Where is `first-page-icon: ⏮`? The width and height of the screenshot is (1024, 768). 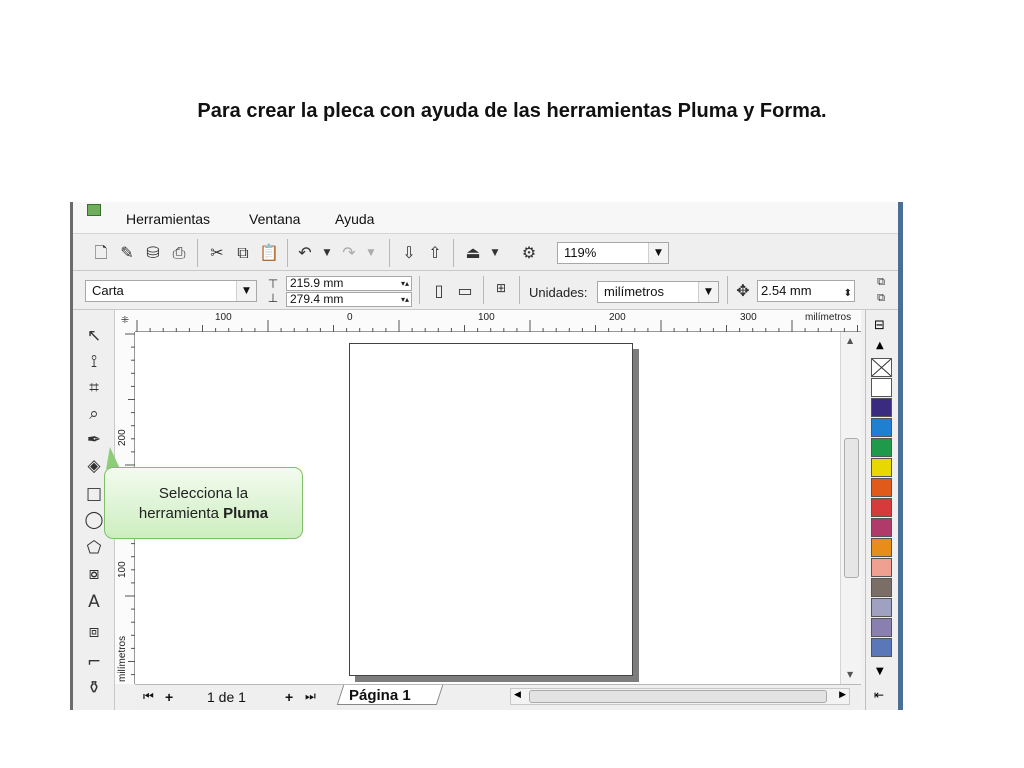
first-page-icon: ⏮ is located at coordinates (148, 696).